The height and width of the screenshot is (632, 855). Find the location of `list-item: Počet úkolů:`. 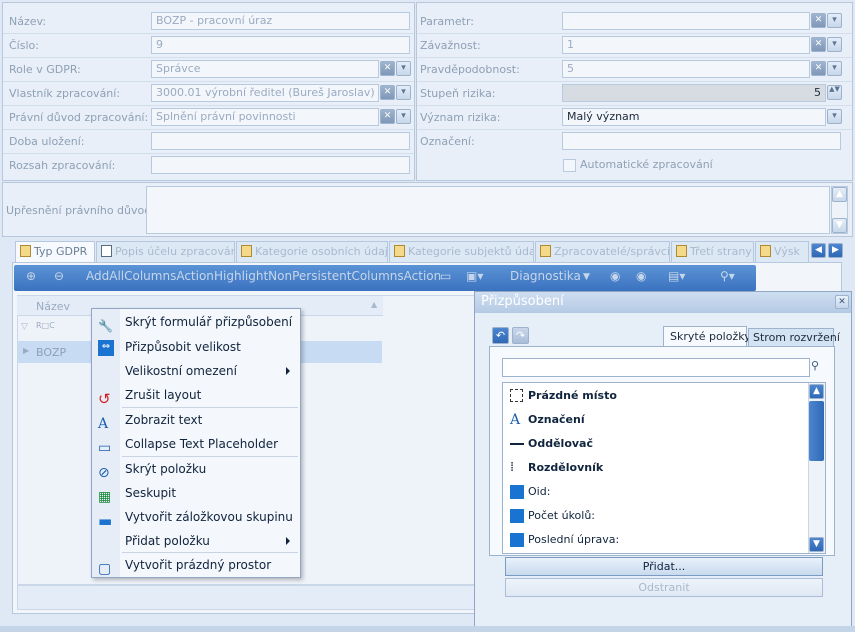

list-item: Počet úkolů: is located at coordinates (552, 516).